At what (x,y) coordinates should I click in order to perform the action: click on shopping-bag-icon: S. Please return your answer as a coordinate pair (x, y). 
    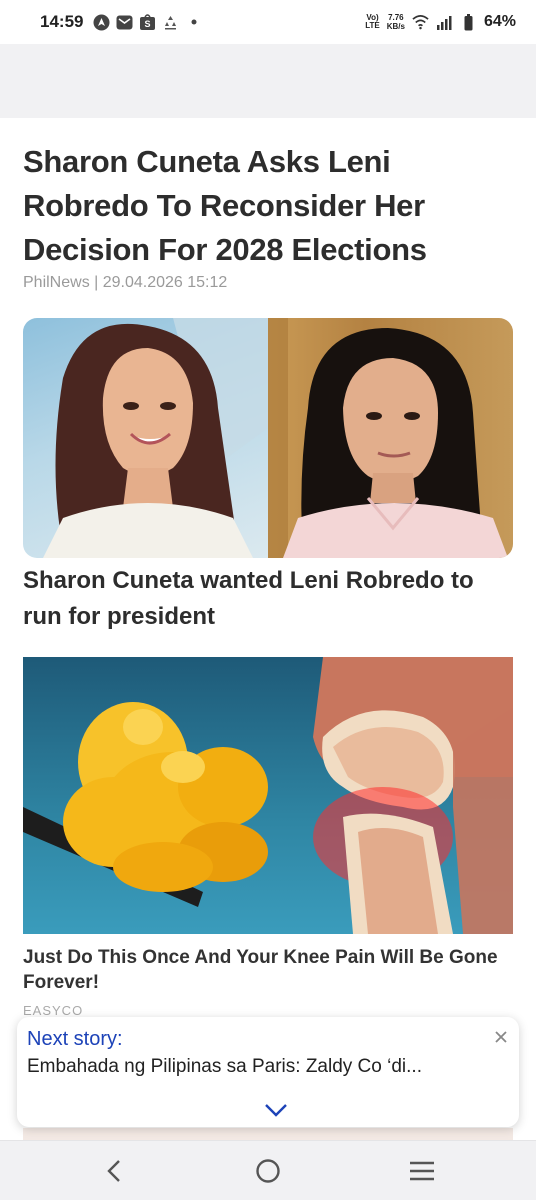
    Looking at the image, I should click on (147, 22).